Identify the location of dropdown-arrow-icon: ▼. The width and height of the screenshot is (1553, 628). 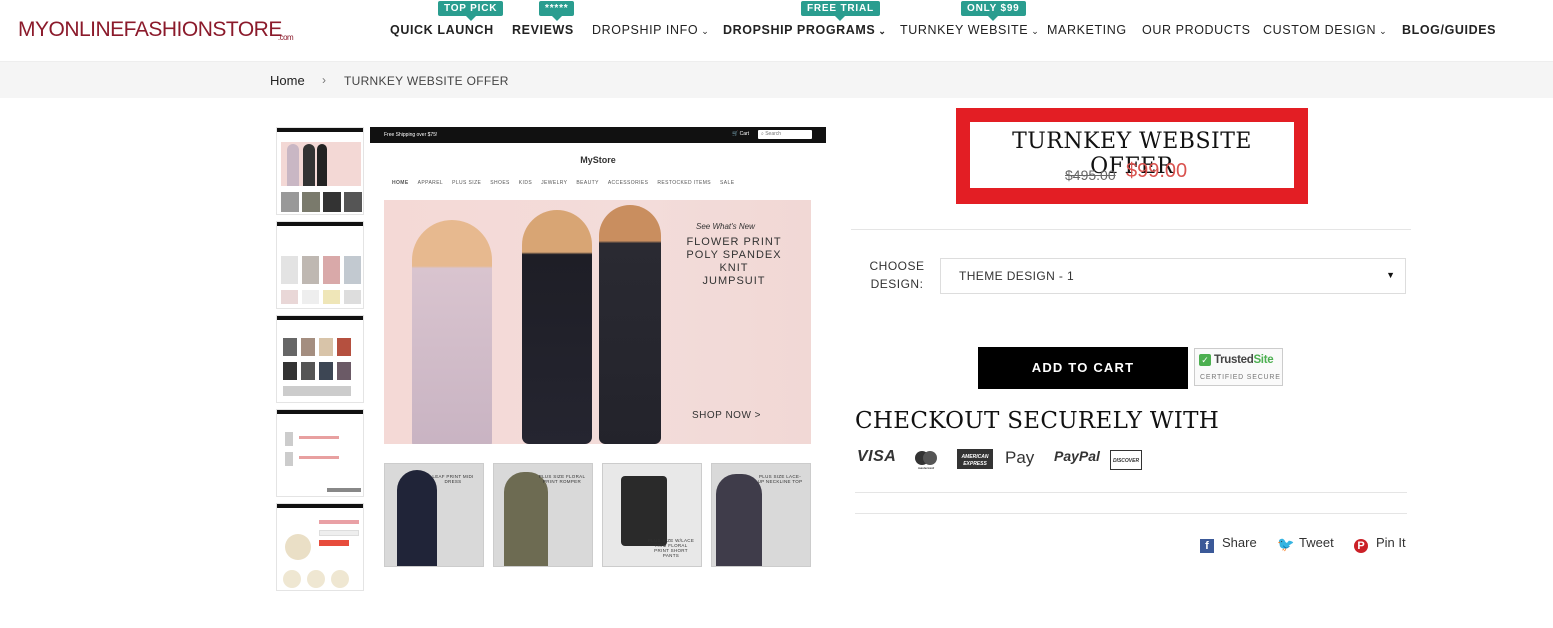
(1390, 275).